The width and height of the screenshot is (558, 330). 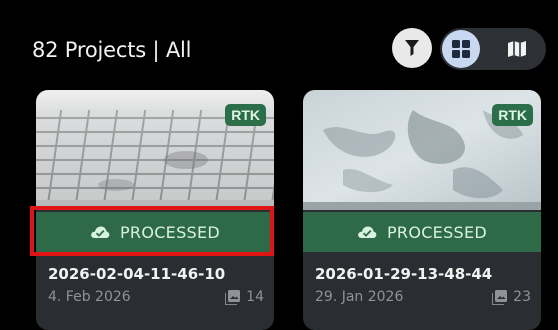 I want to click on grid-view-button, so click(x=461, y=49).